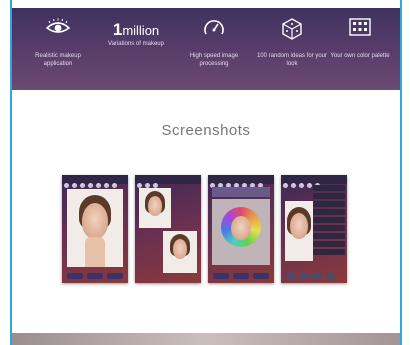  Describe the element at coordinates (117, 29) in the screenshot. I see `big-number-value: 1` at that location.